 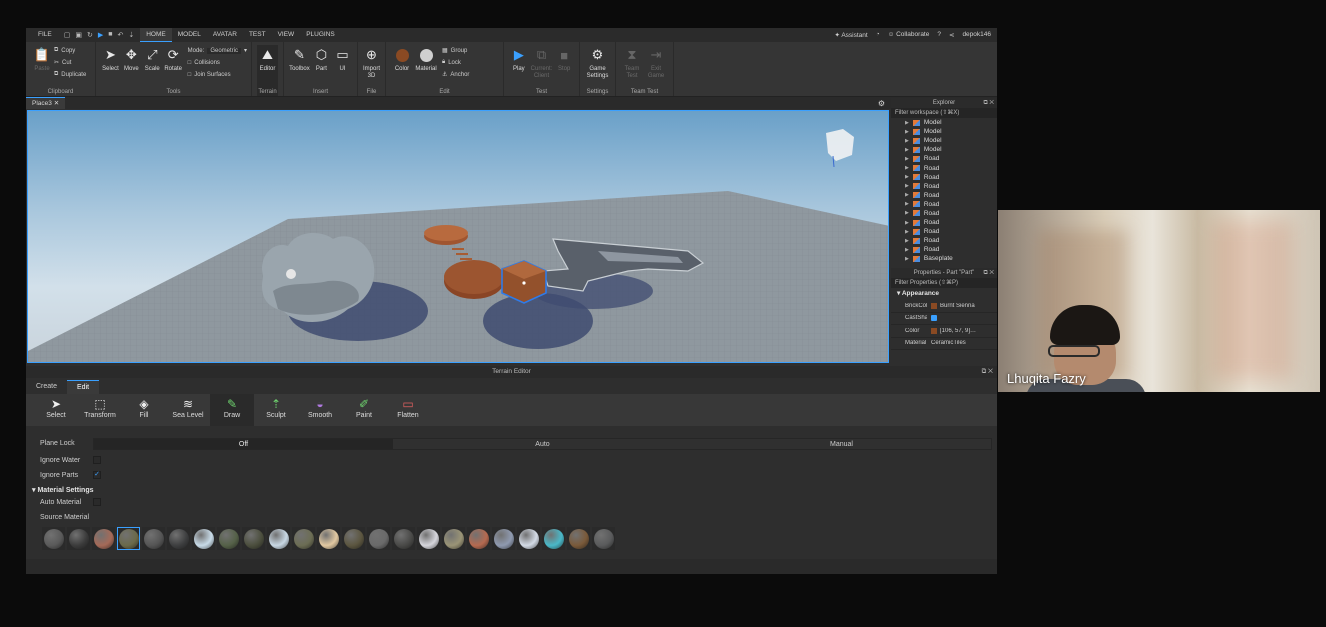 I want to click on tab-create: Create, so click(x=46, y=387).